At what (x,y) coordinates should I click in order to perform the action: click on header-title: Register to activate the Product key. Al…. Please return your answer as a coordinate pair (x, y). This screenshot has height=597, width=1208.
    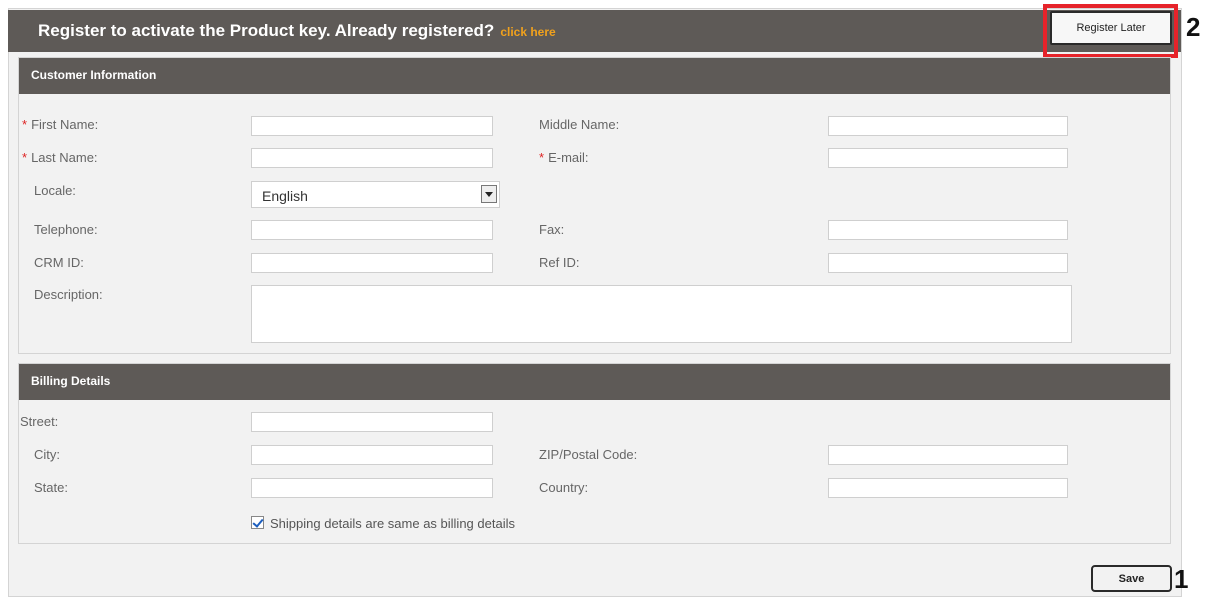
    Looking at the image, I should click on (266, 30).